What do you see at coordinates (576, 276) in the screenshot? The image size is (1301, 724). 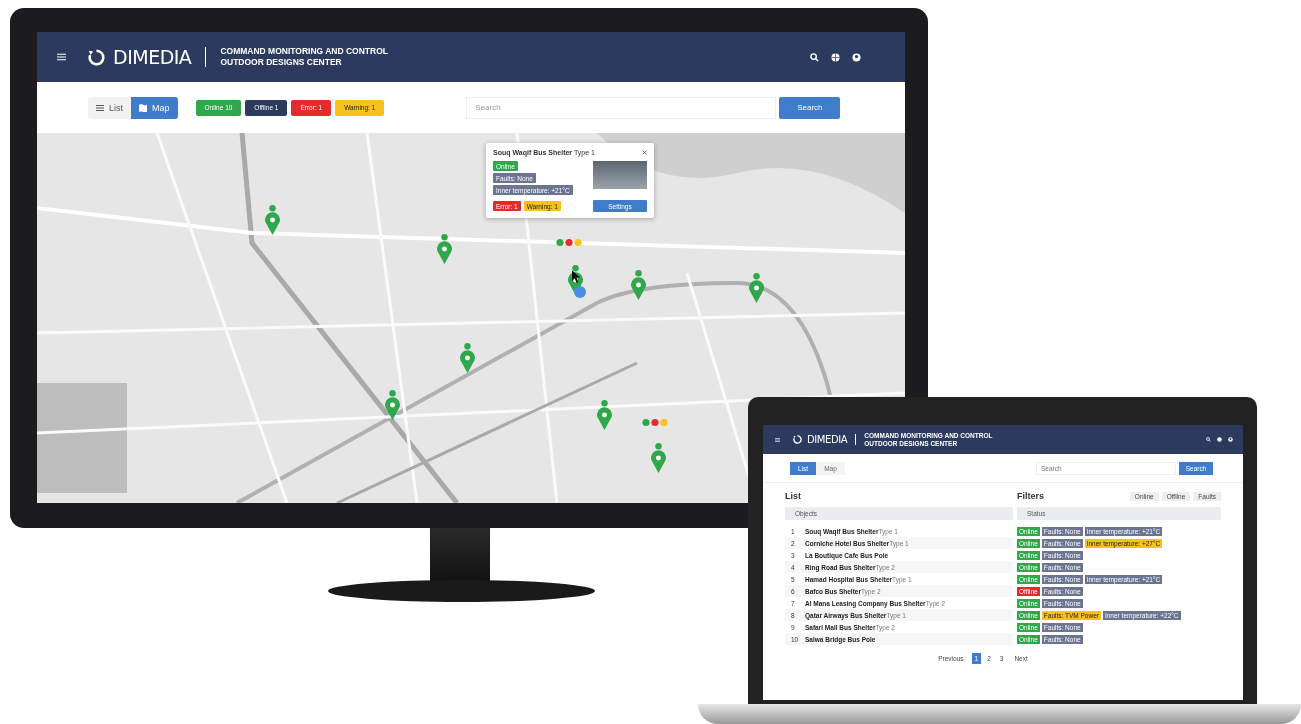 I see `cursor-icon` at bounding box center [576, 276].